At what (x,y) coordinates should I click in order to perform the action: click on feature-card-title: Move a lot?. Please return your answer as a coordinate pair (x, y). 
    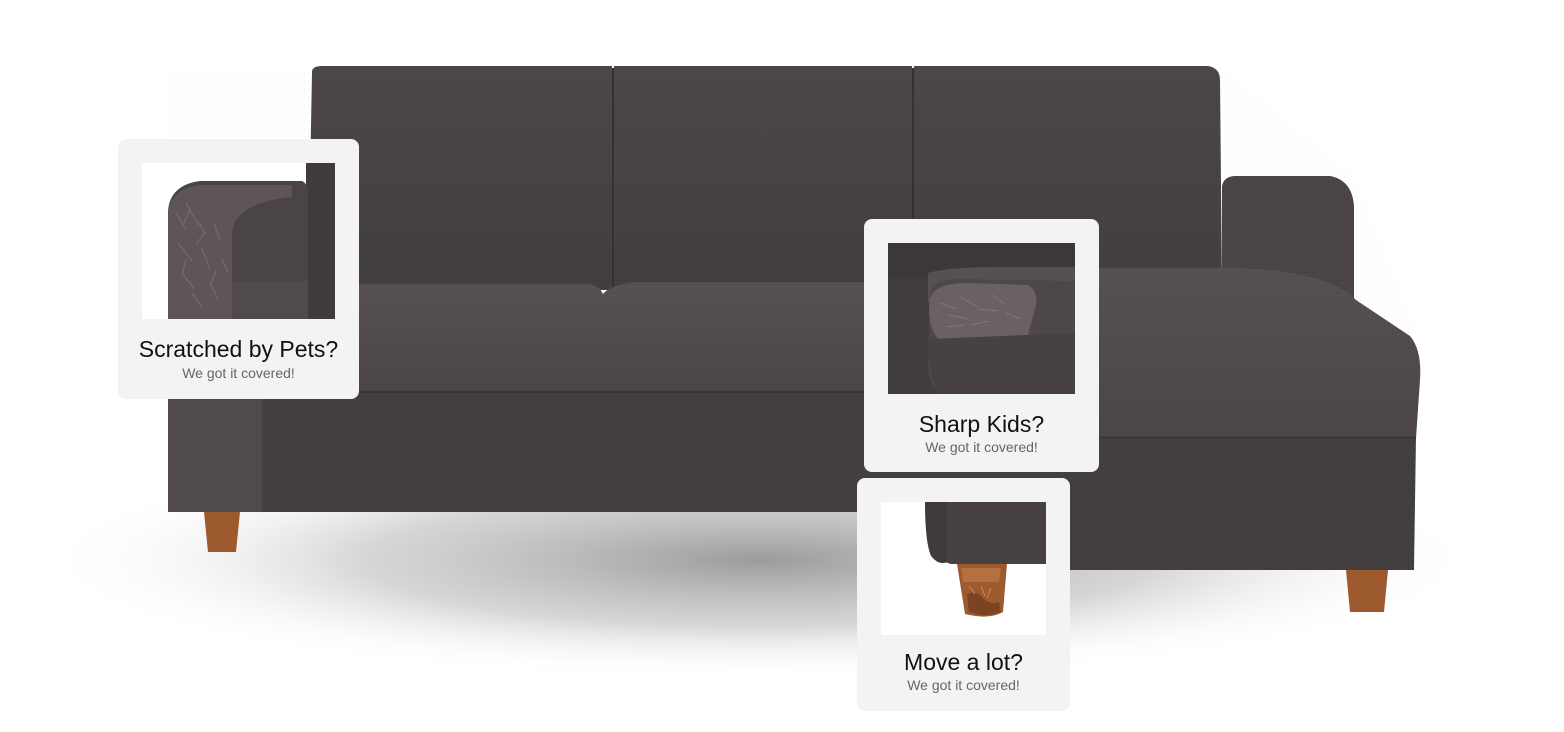
    Looking at the image, I should click on (963, 662).